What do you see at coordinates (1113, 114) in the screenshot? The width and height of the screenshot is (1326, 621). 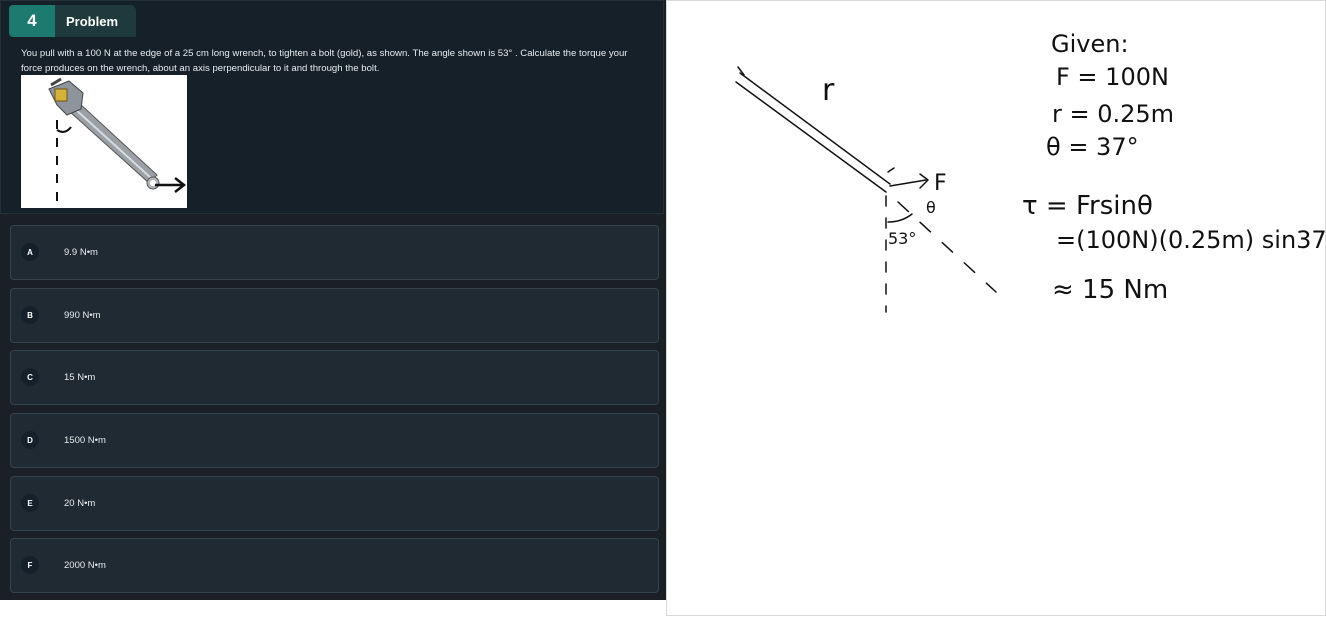 I see `given-radius: r = 0.25m` at bounding box center [1113, 114].